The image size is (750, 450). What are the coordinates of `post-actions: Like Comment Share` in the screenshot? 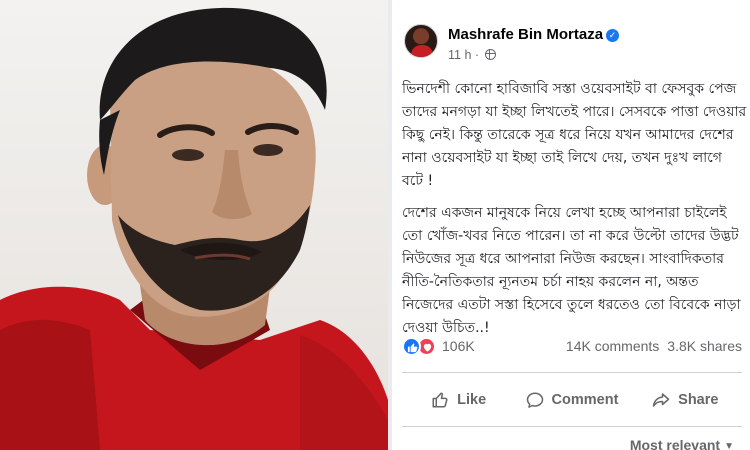 It's located at (572, 400).